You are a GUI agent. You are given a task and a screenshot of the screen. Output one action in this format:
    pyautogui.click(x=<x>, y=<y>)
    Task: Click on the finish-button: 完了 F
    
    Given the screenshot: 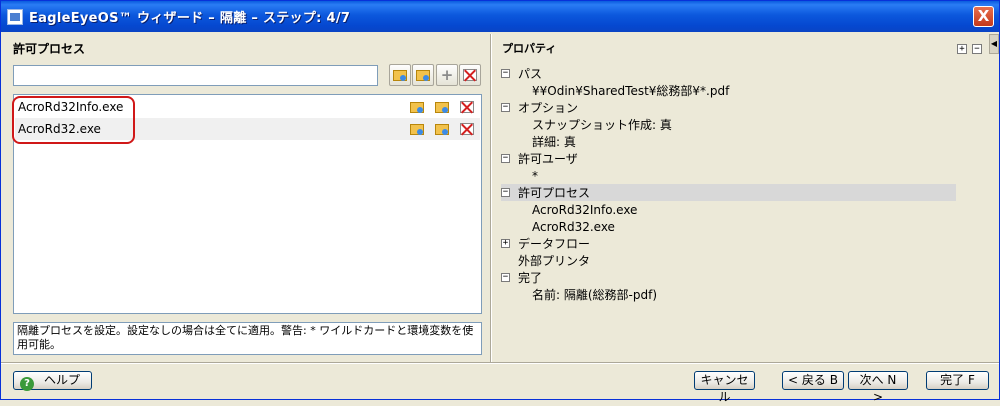 What is the action you would take?
    pyautogui.click(x=957, y=380)
    